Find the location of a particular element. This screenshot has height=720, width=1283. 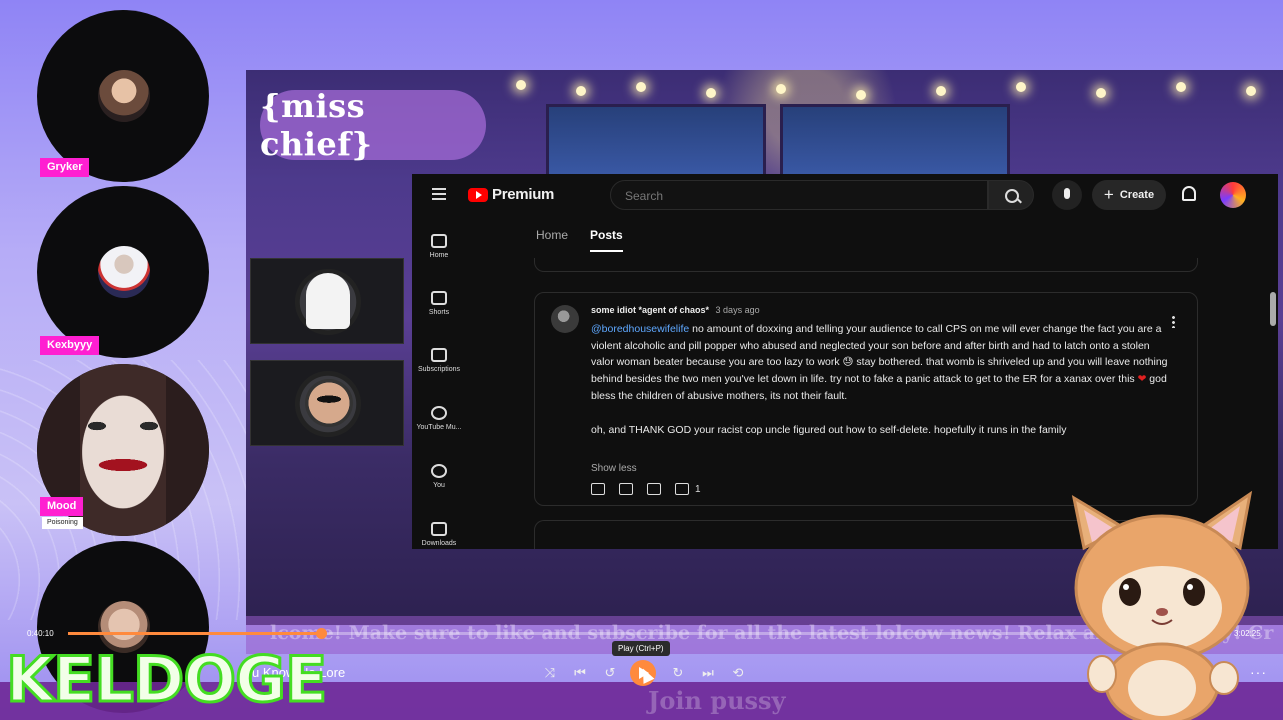

search-icon is located at coordinates (1011, 195).